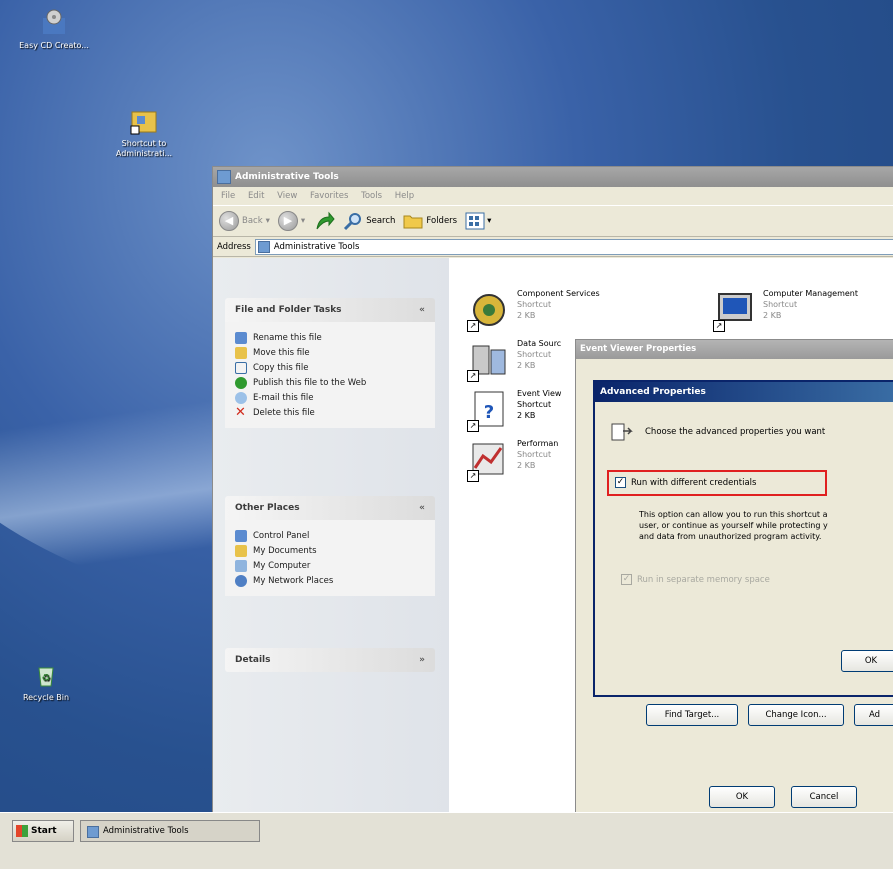  I want to click on up-folder-icon, so click(325, 220).